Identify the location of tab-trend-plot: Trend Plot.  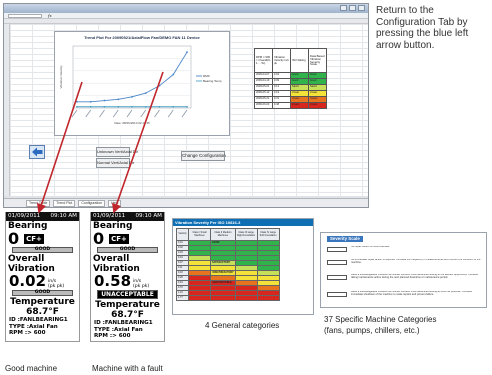
(64, 203).